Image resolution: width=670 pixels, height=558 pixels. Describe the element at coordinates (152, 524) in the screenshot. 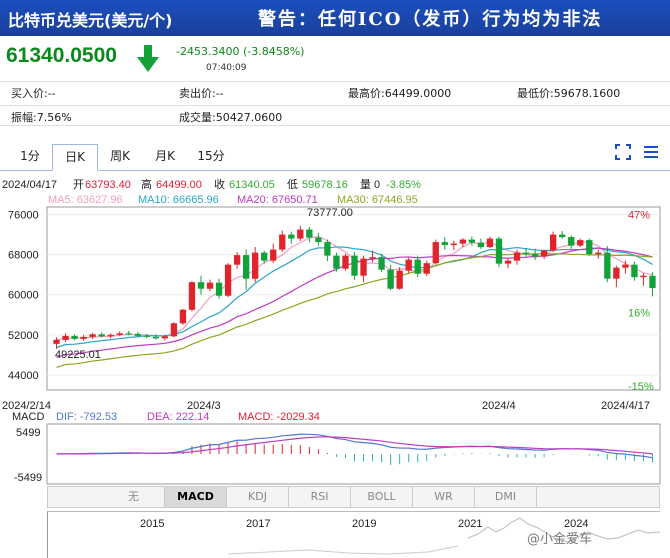

I see `overview-year: 2015` at that location.